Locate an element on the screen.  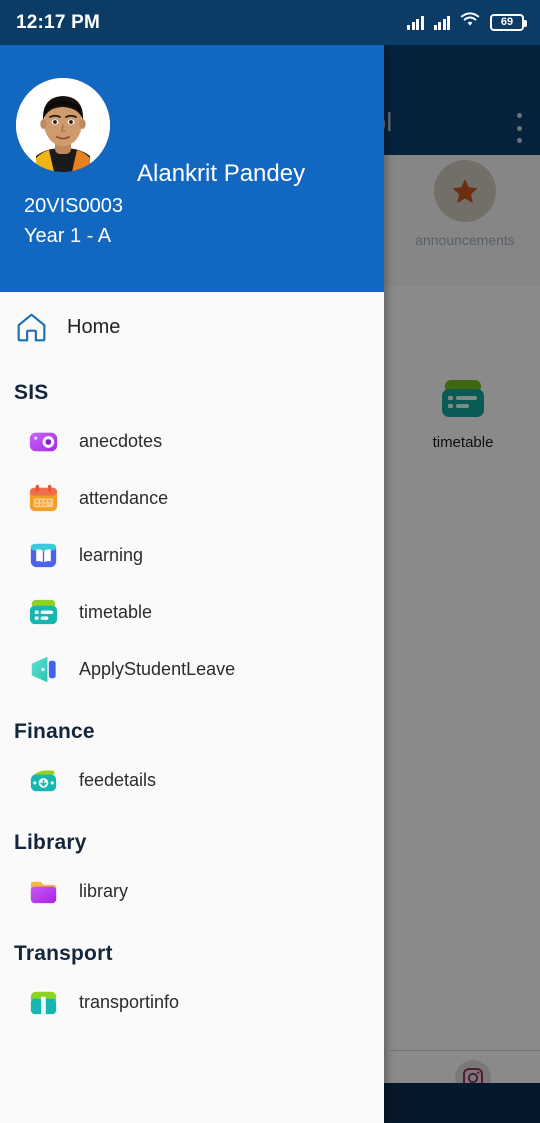
star-icon is located at coordinates (465, 191).